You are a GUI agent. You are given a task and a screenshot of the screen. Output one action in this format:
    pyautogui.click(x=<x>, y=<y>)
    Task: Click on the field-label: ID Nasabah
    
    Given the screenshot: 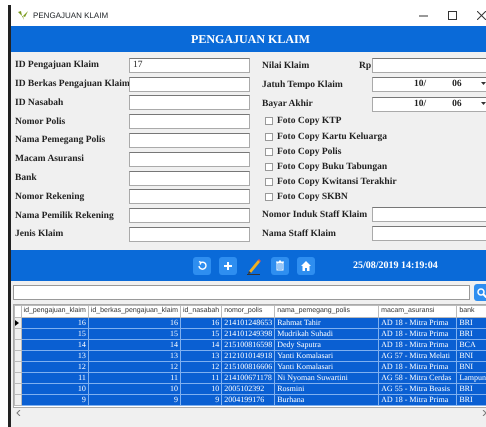 What is the action you would take?
    pyautogui.click(x=39, y=103)
    